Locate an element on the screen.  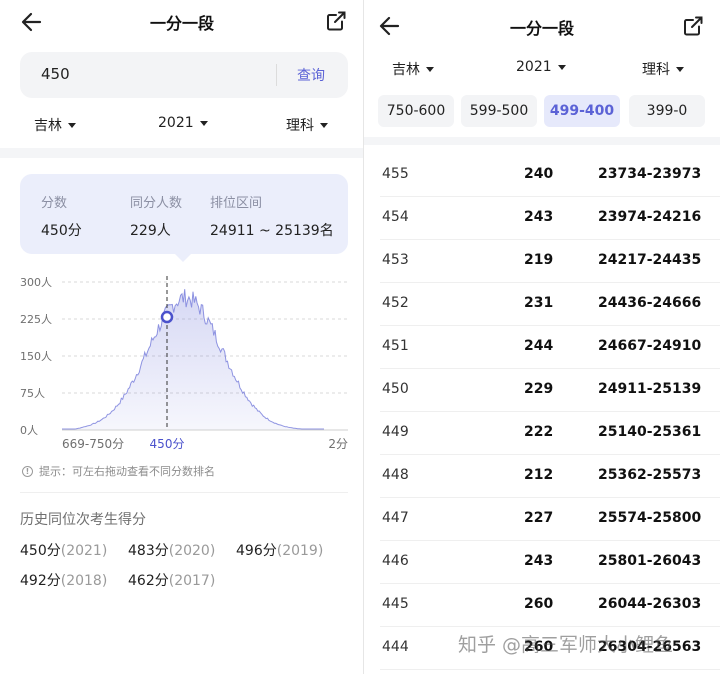
row-rank-range: 26044-26303 is located at coordinates (650, 604).